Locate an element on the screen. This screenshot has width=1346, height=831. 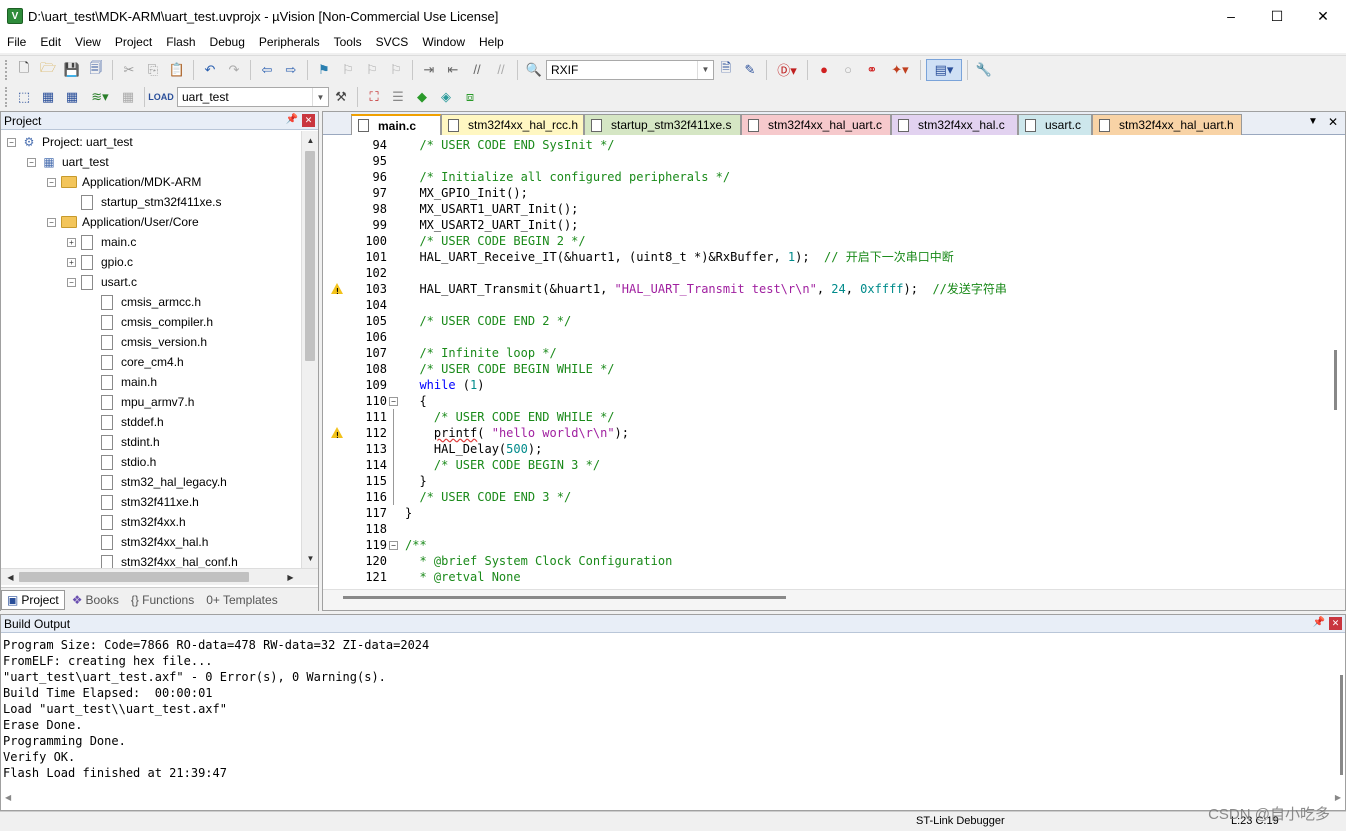
menu-help: Help is located at coordinates (491, 42).